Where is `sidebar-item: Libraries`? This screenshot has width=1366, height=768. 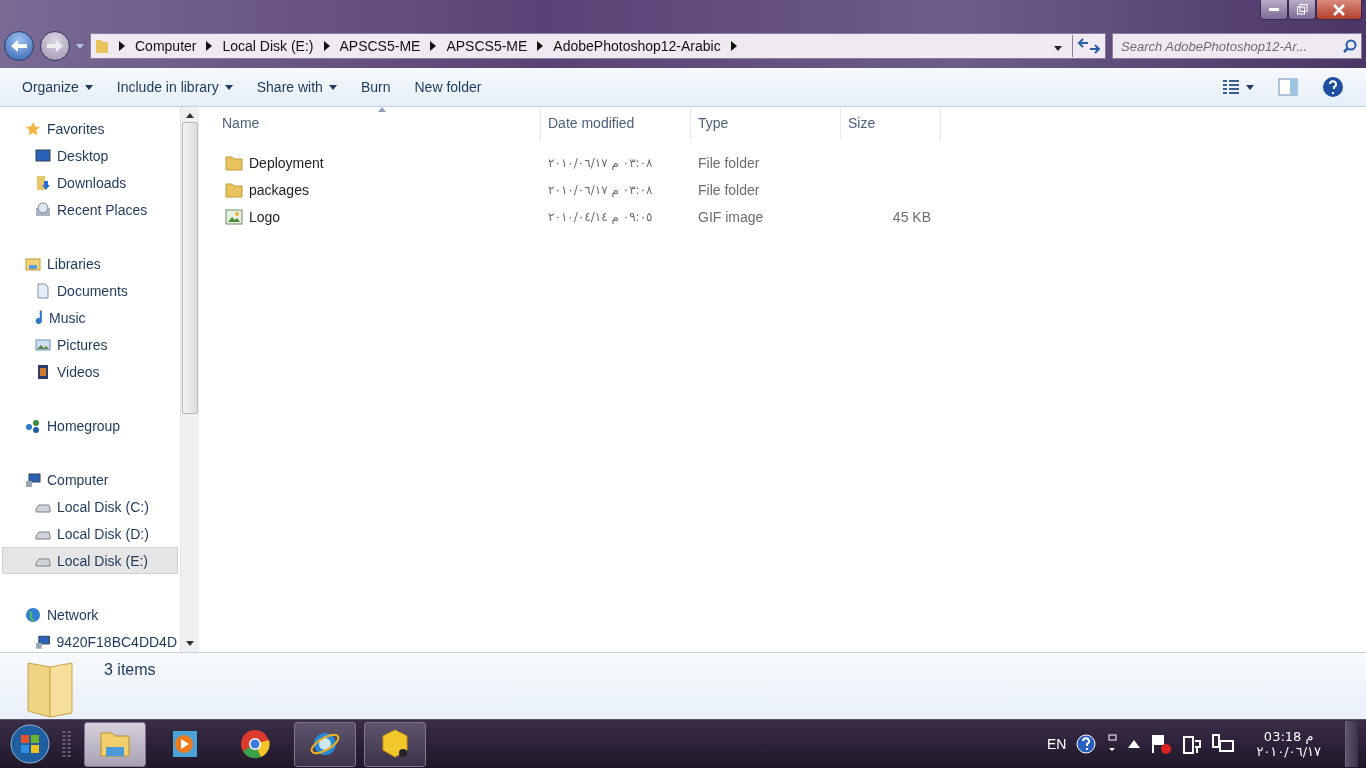 sidebar-item: Libraries is located at coordinates (90, 263).